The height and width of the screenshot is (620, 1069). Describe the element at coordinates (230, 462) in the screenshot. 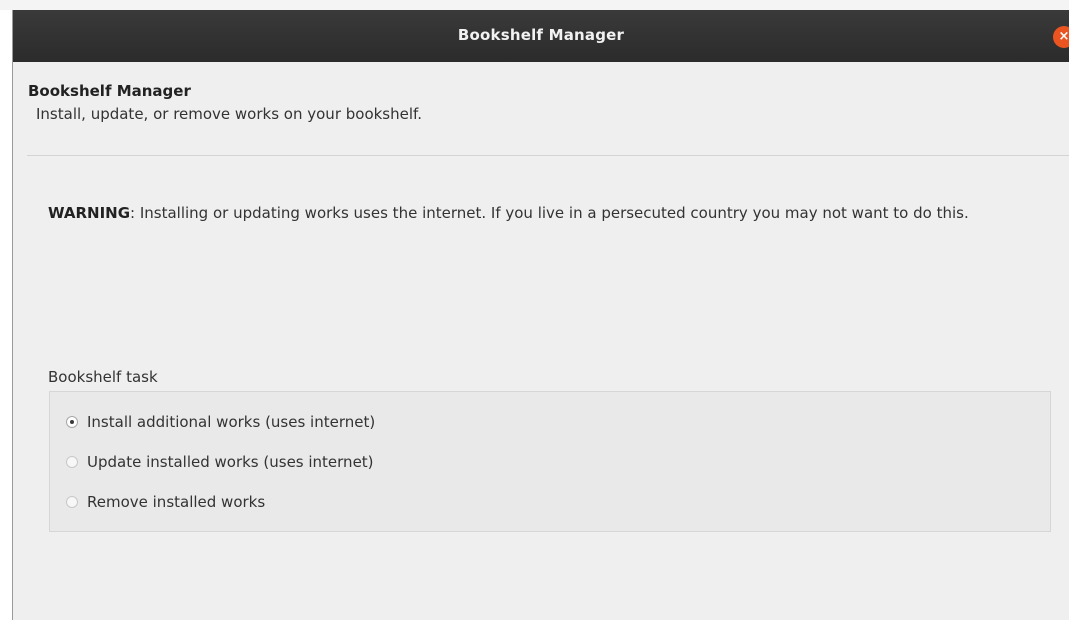

I see `radio-update-label: Update installed works (uses internet)` at that location.